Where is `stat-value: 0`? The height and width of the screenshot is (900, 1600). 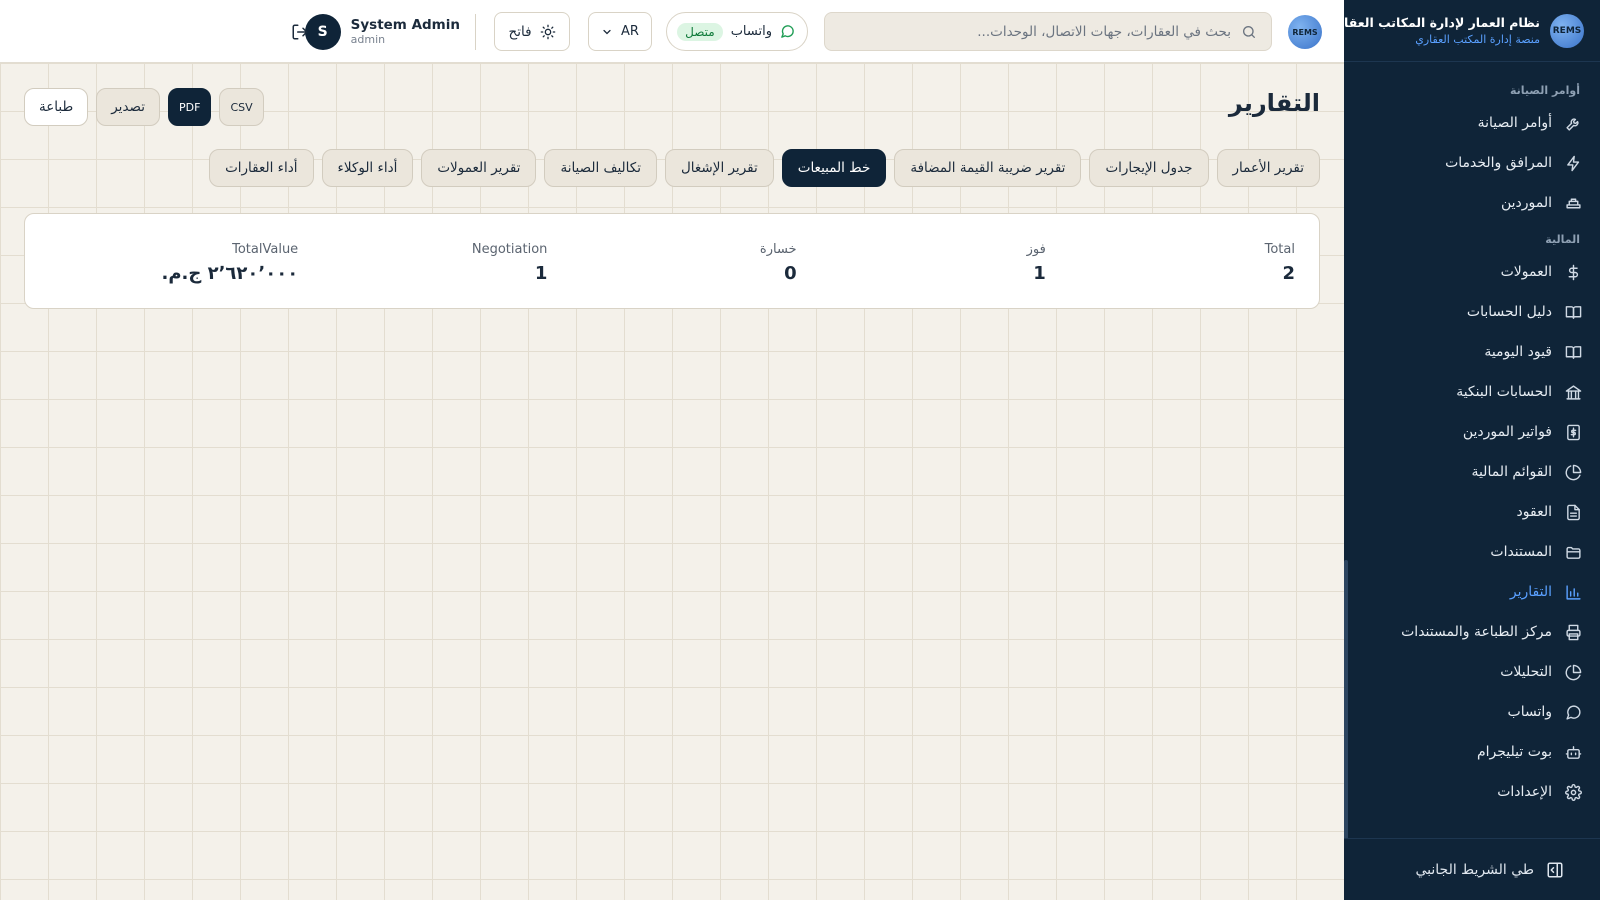
stat-value: 0 is located at coordinates (790, 273).